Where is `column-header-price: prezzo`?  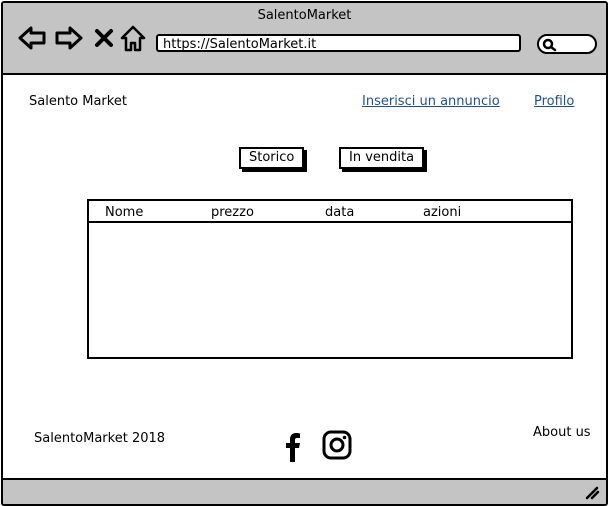 column-header-price: prezzo is located at coordinates (232, 212).